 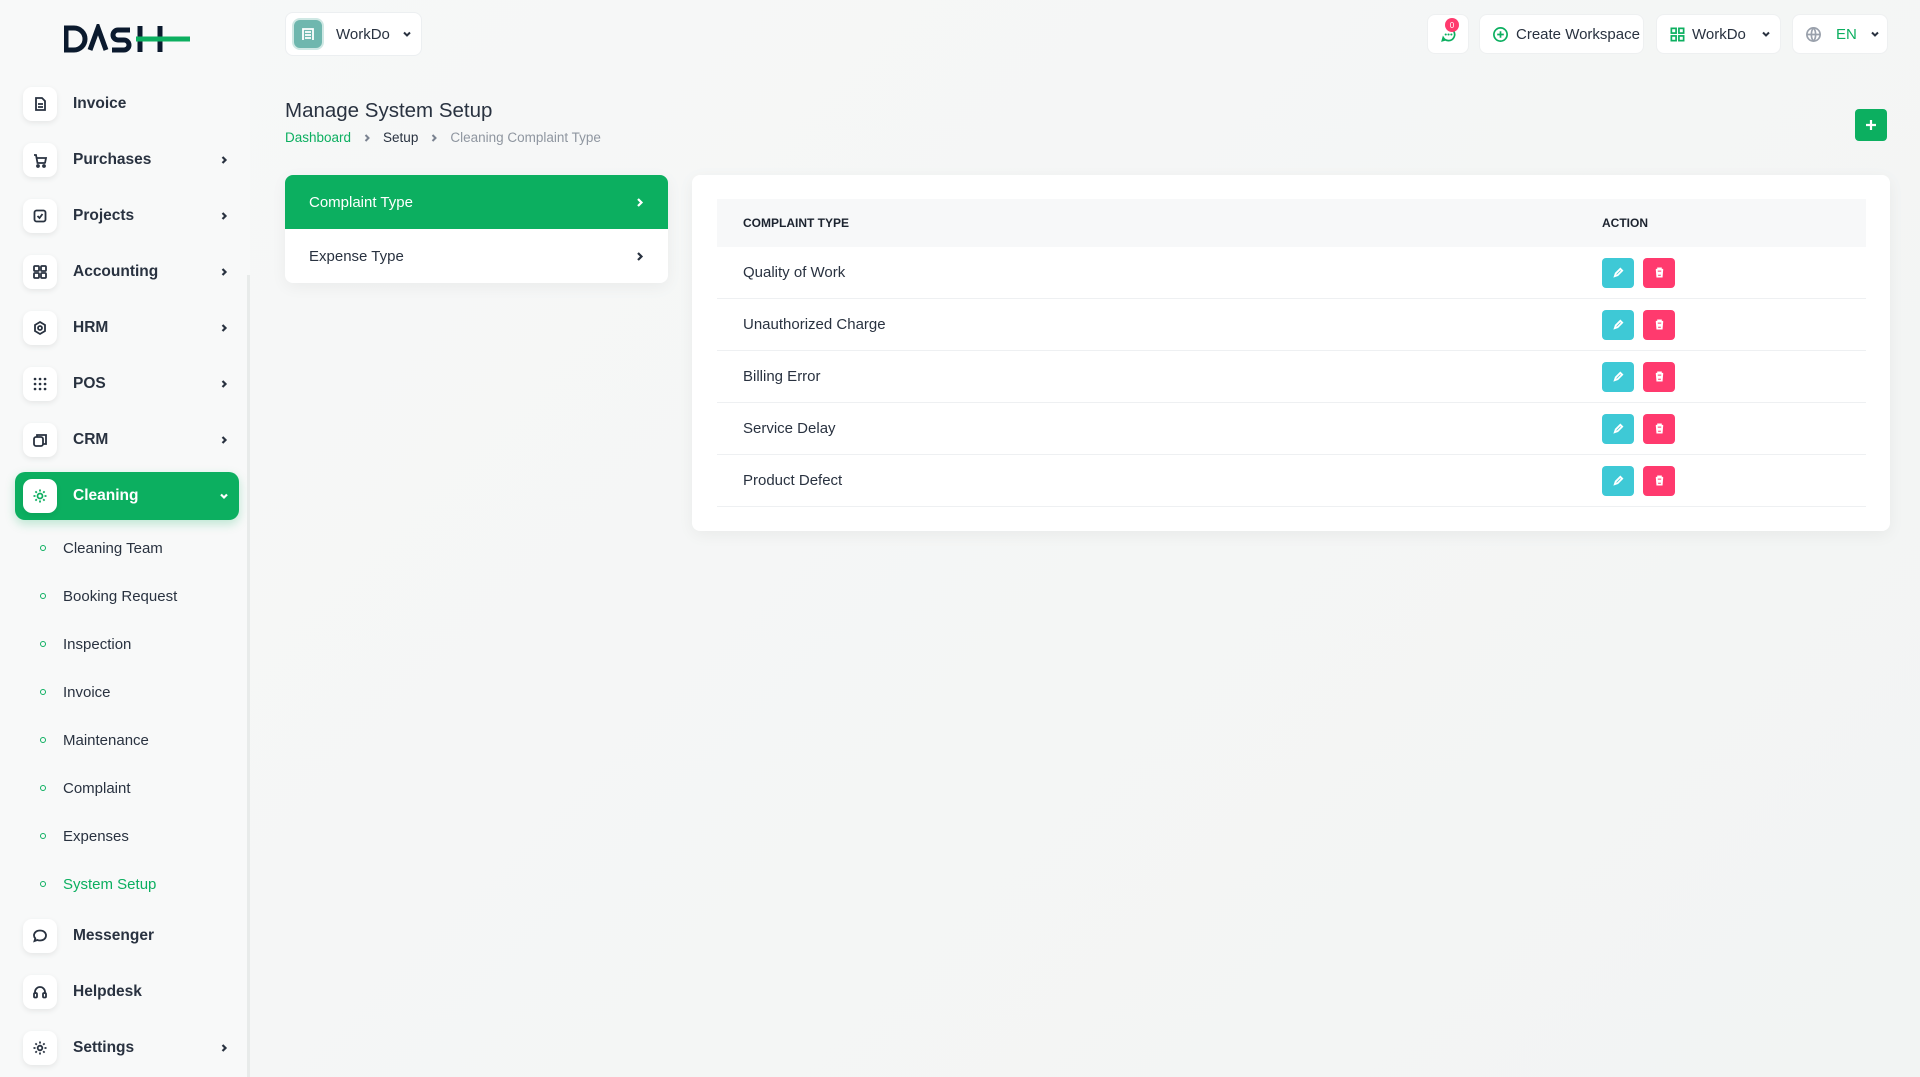 I want to click on sidebar-item-purchases: Purchases, so click(x=127, y=160).